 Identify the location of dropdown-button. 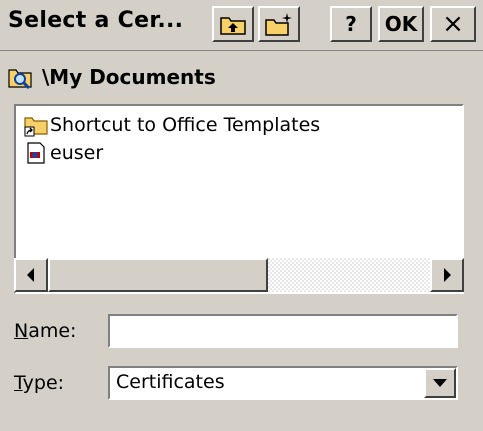
(440, 383).